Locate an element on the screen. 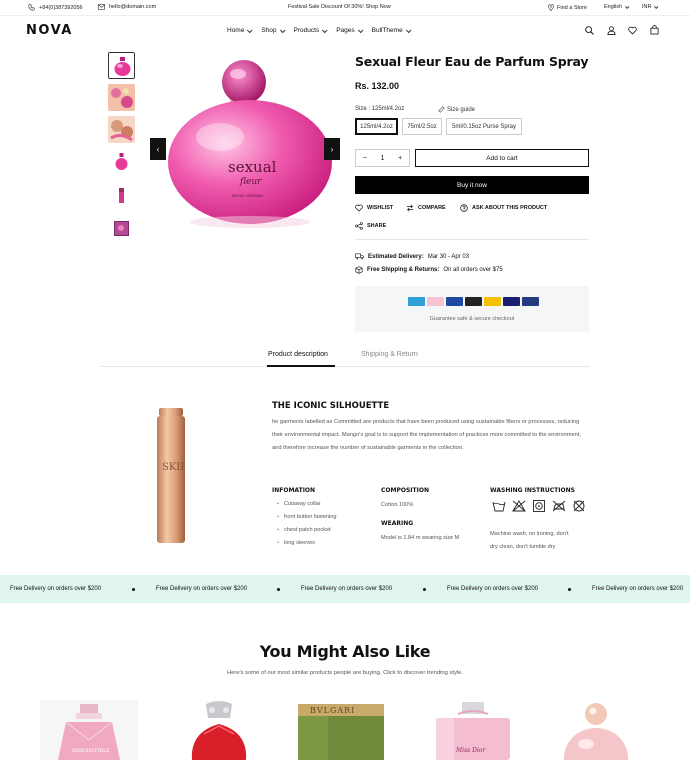  wash-tub-icon is located at coordinates (499, 506).